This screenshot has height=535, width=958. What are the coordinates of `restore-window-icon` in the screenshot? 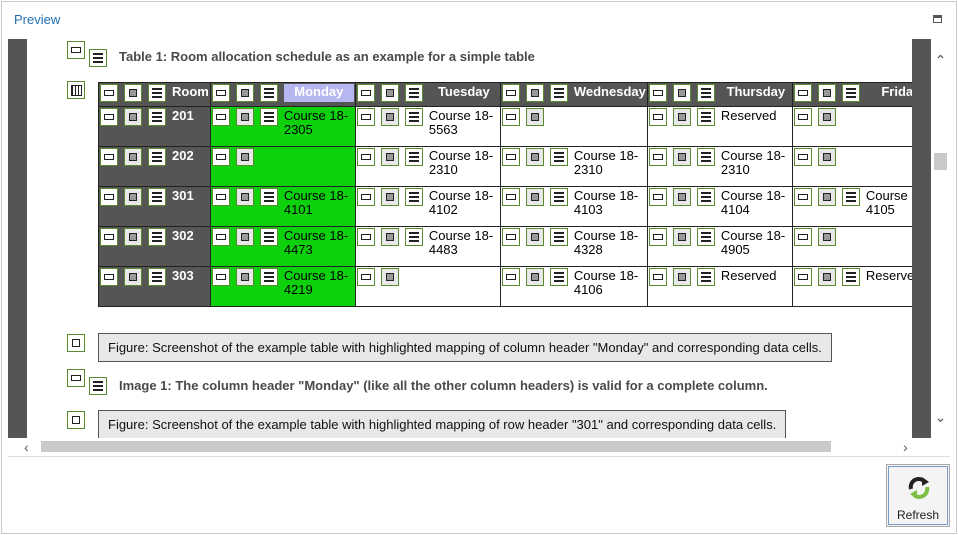 It's located at (937, 19).